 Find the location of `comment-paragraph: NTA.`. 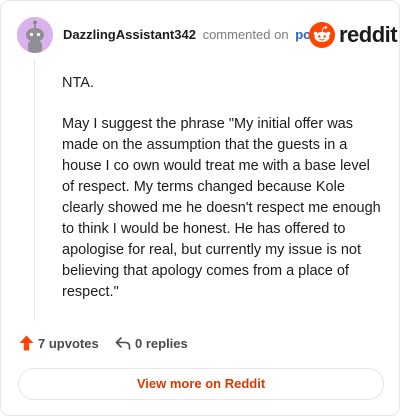

comment-paragraph: NTA. is located at coordinates (78, 83).